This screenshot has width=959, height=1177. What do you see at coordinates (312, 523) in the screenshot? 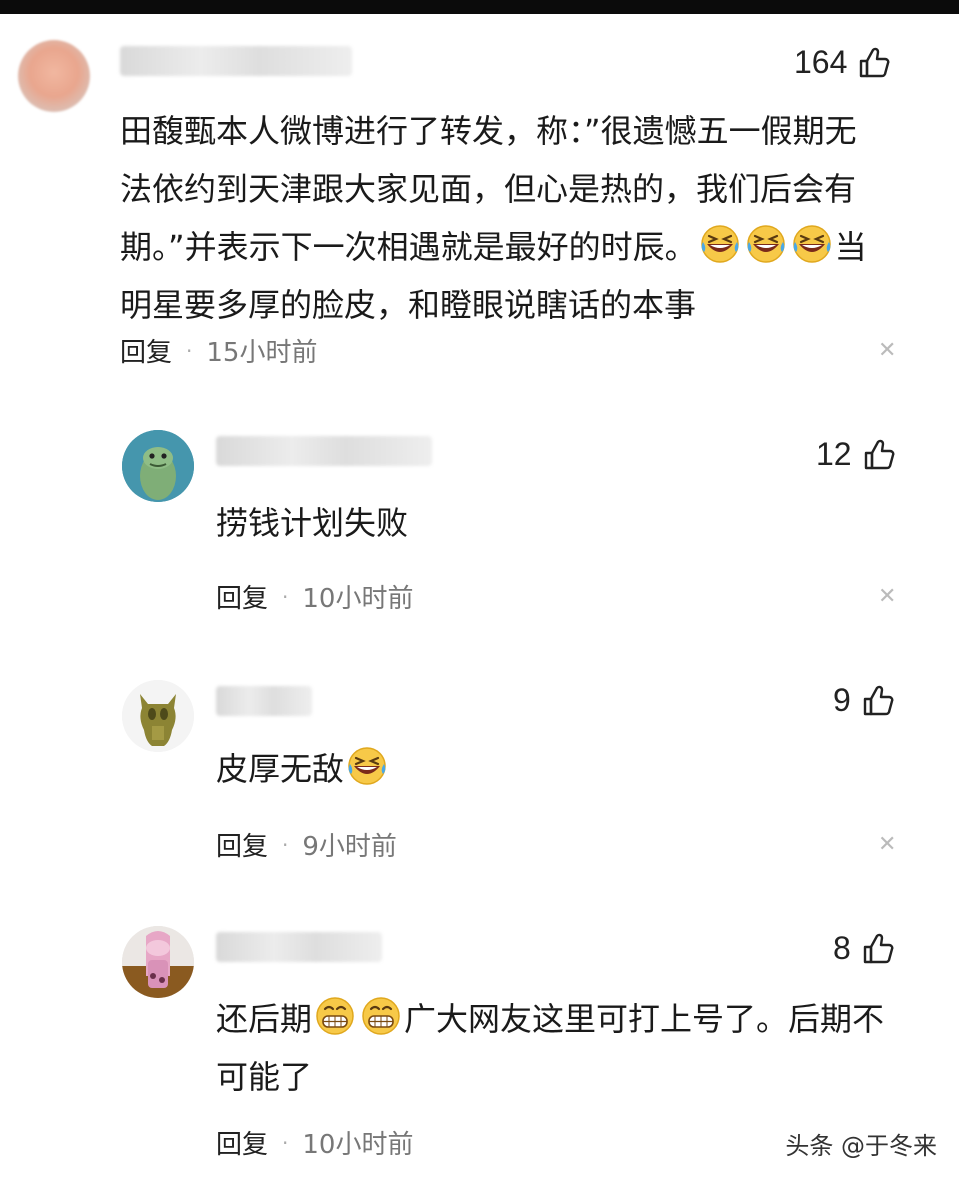
I see `comment-text: 捞钱计划失败` at bounding box center [312, 523].